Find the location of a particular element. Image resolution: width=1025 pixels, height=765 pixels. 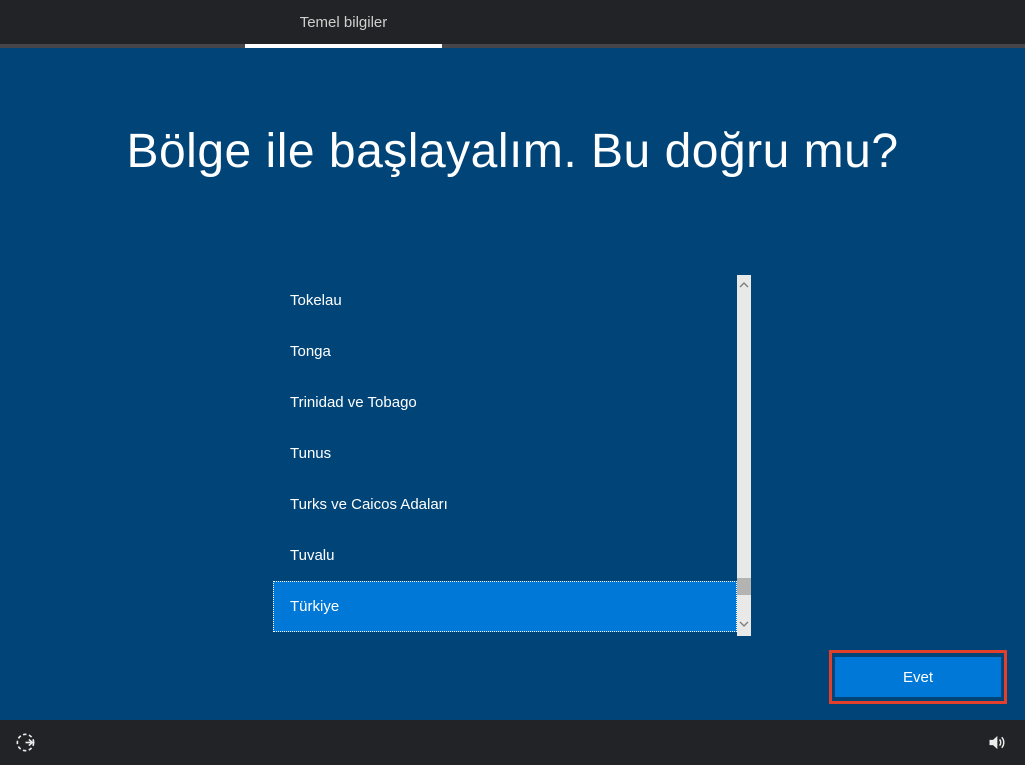

list-item-tokelau: Tokelau is located at coordinates (505, 300).